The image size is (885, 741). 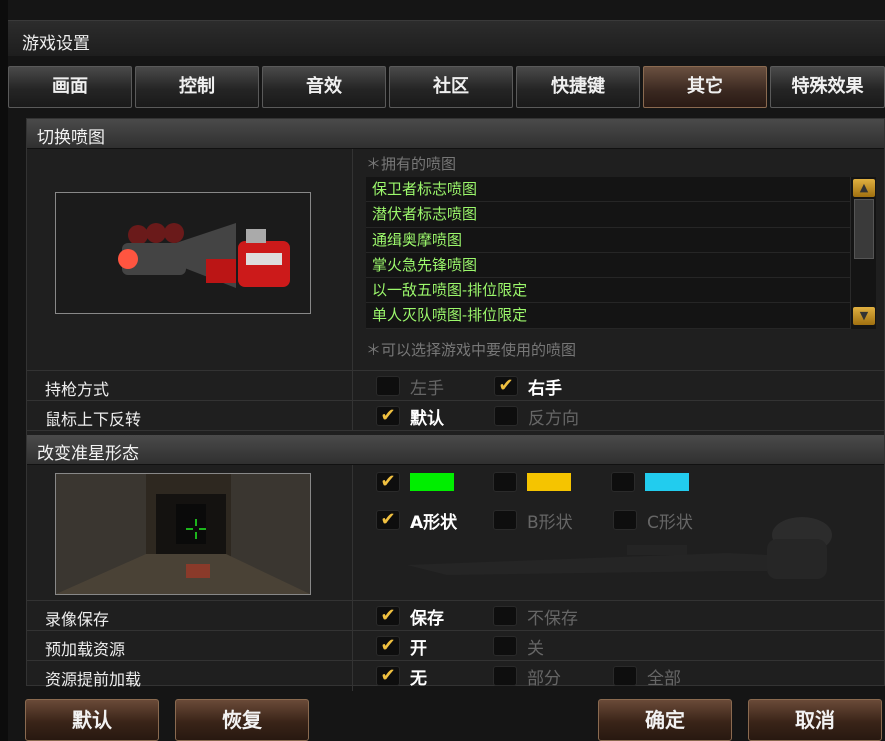 What do you see at coordinates (608, 240) in the screenshot?
I see `spray-list-item: 通缉奥摩喷图` at bounding box center [608, 240].